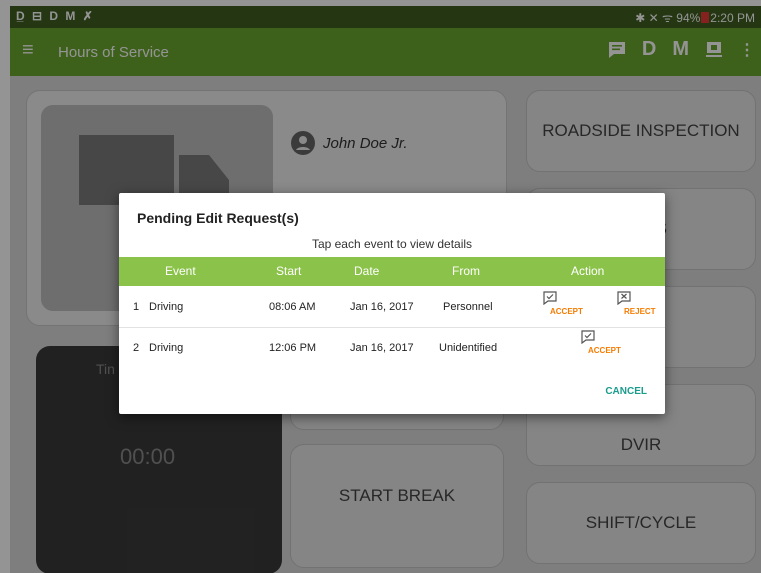 This screenshot has height=573, width=761. Describe the element at coordinates (392, 271) in the screenshot. I see `table-header: Event Start Date From Action` at that location.